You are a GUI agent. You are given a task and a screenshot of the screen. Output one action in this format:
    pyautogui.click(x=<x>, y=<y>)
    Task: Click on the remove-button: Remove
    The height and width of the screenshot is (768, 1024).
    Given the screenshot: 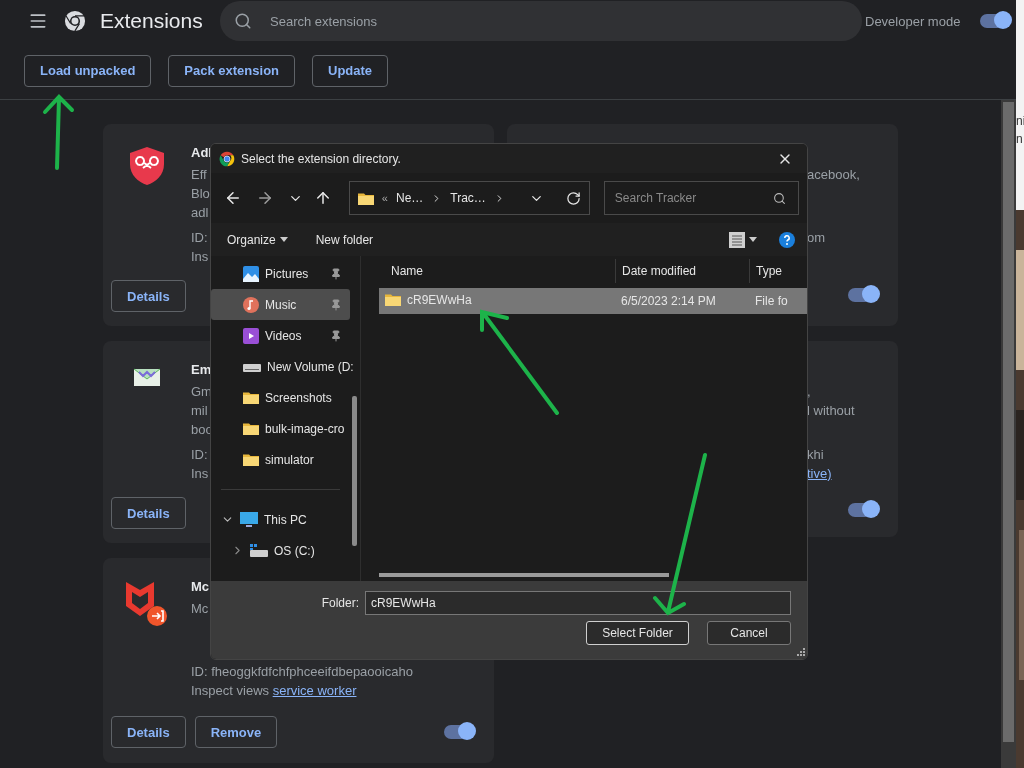 What is the action you would take?
    pyautogui.click(x=236, y=732)
    